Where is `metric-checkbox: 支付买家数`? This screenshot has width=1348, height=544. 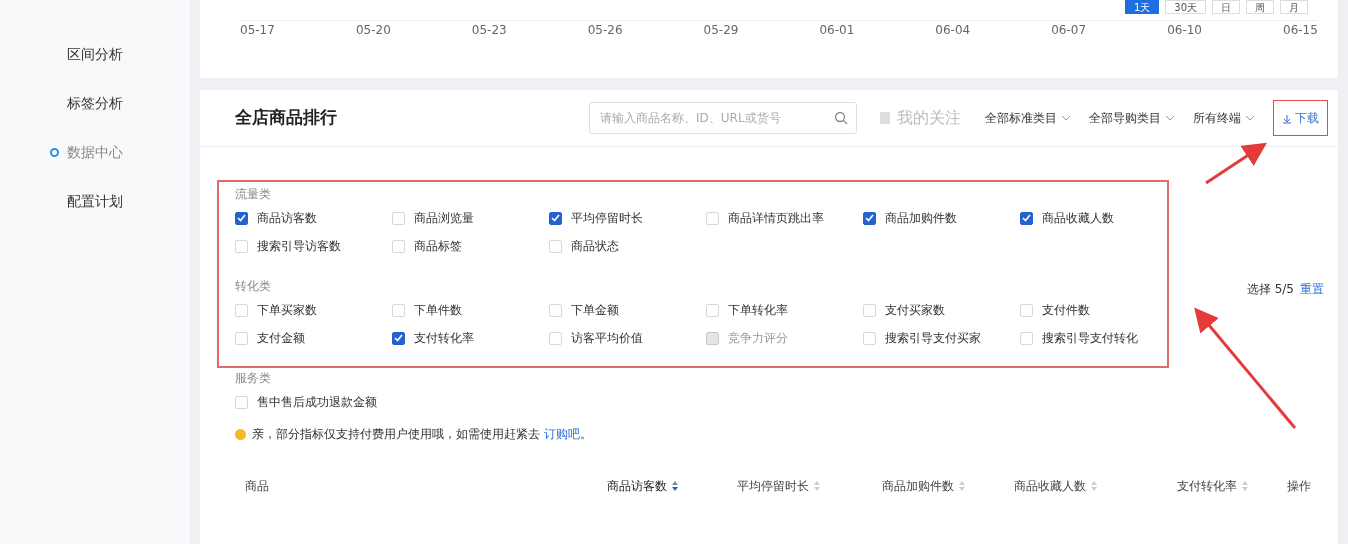 metric-checkbox: 支付买家数 is located at coordinates (941, 310).